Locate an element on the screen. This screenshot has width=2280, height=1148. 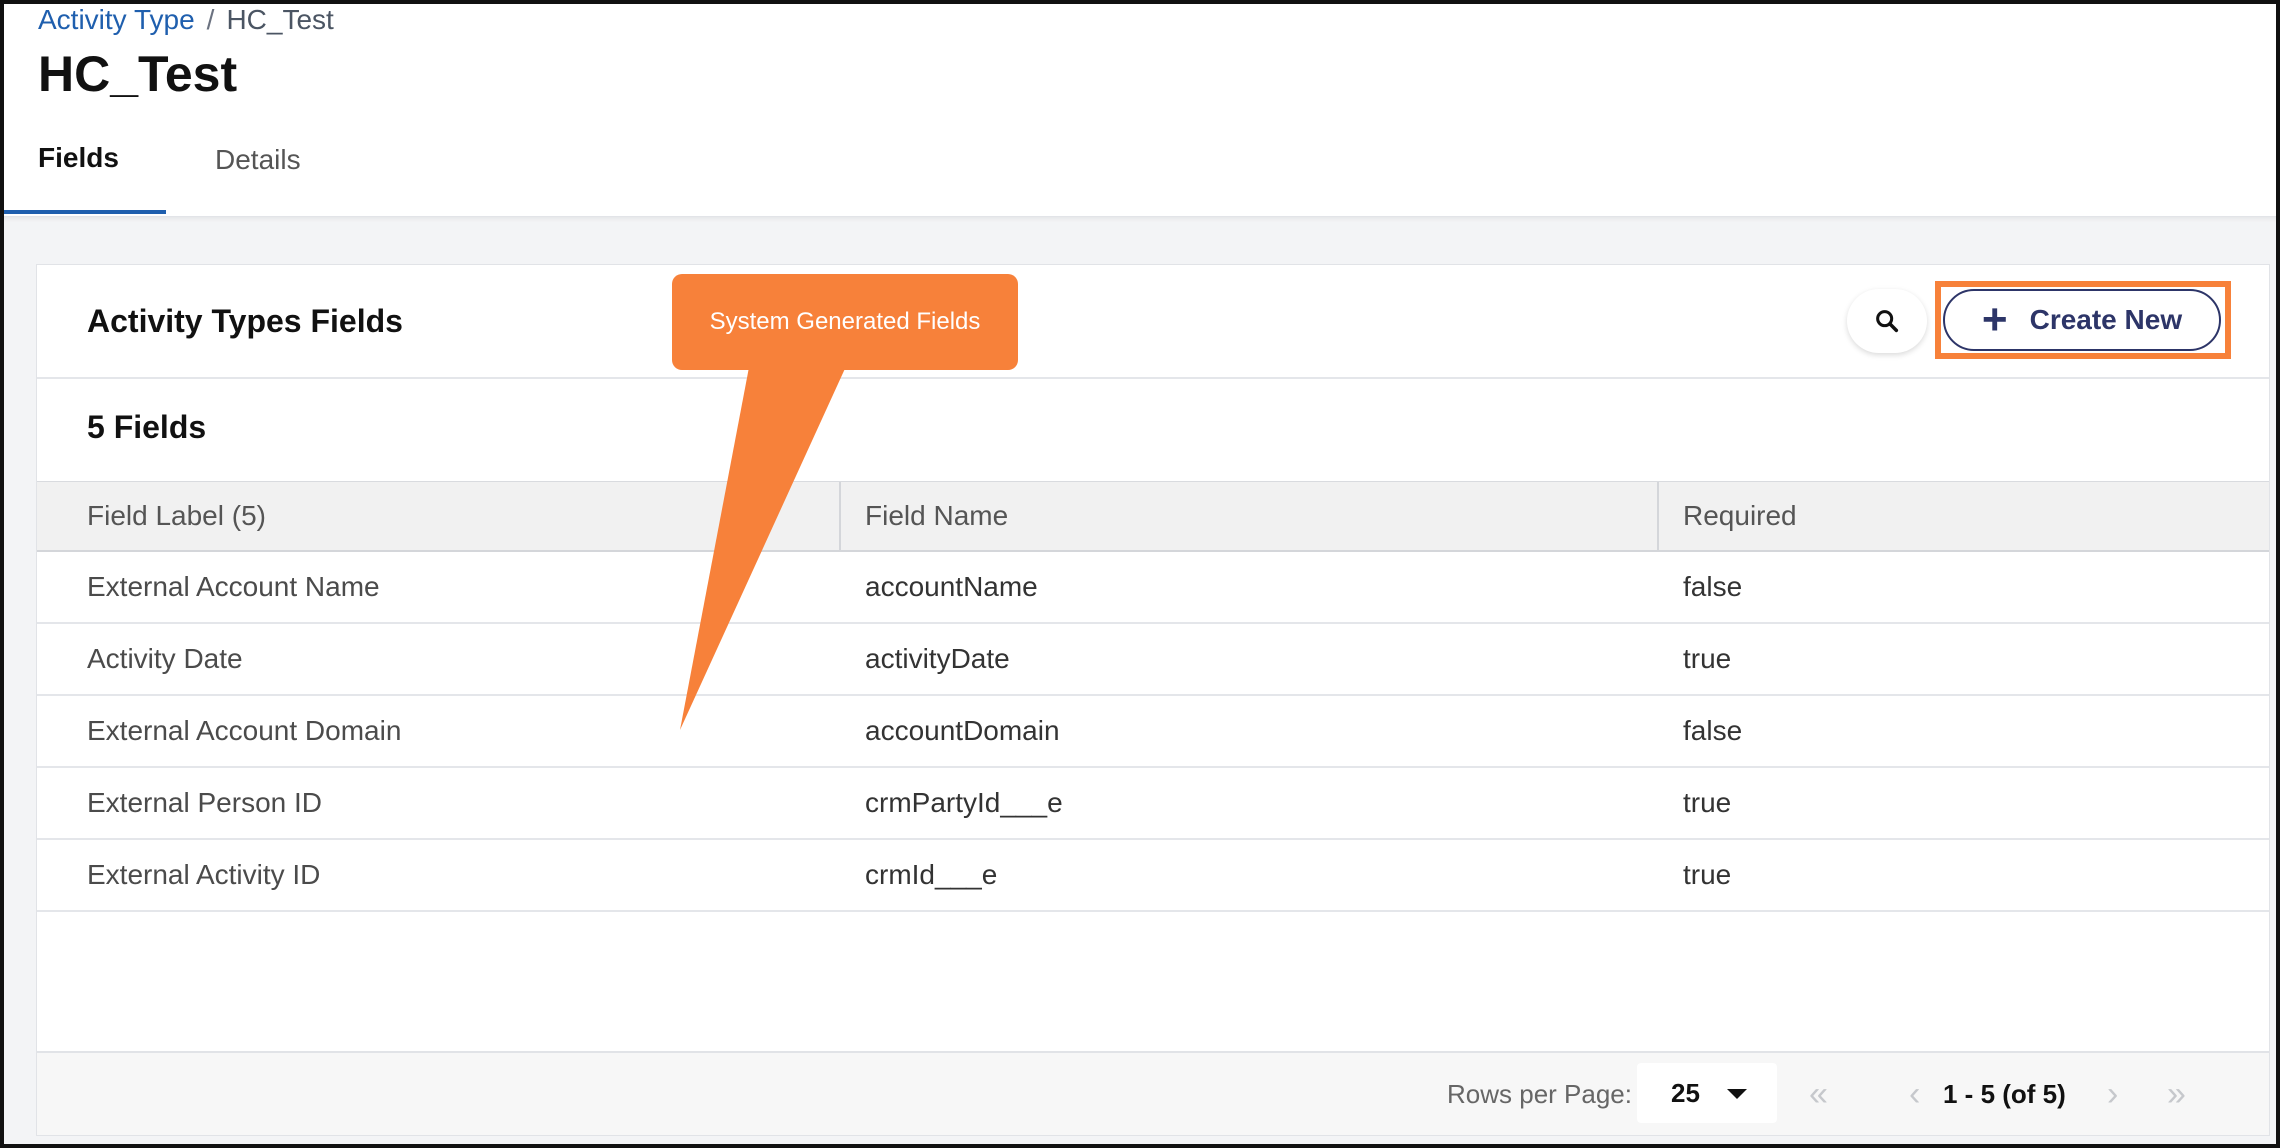
callout-pointer is located at coordinates (764, 546).